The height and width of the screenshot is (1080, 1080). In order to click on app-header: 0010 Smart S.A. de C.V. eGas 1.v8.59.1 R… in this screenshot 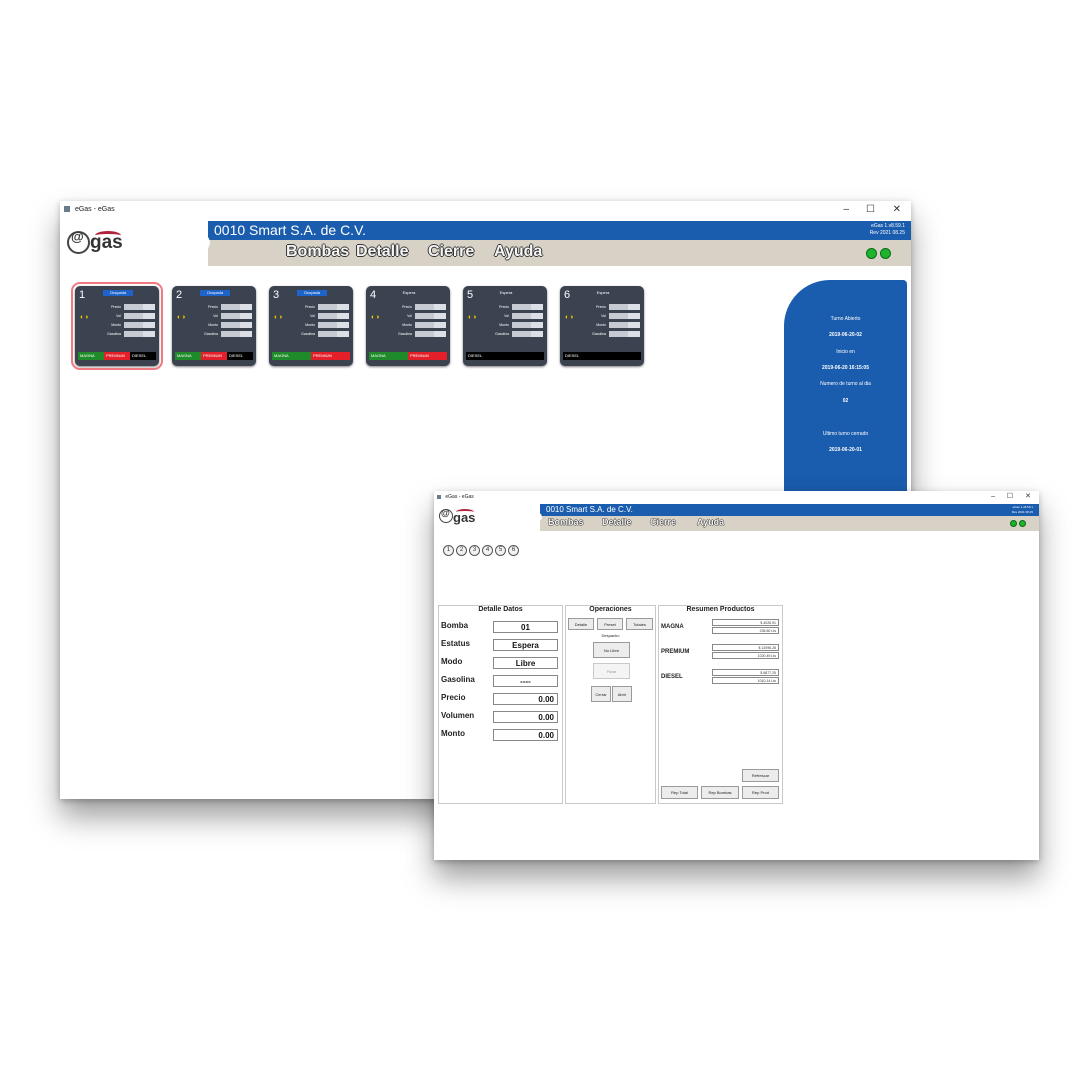, I will do `click(736, 517)`.